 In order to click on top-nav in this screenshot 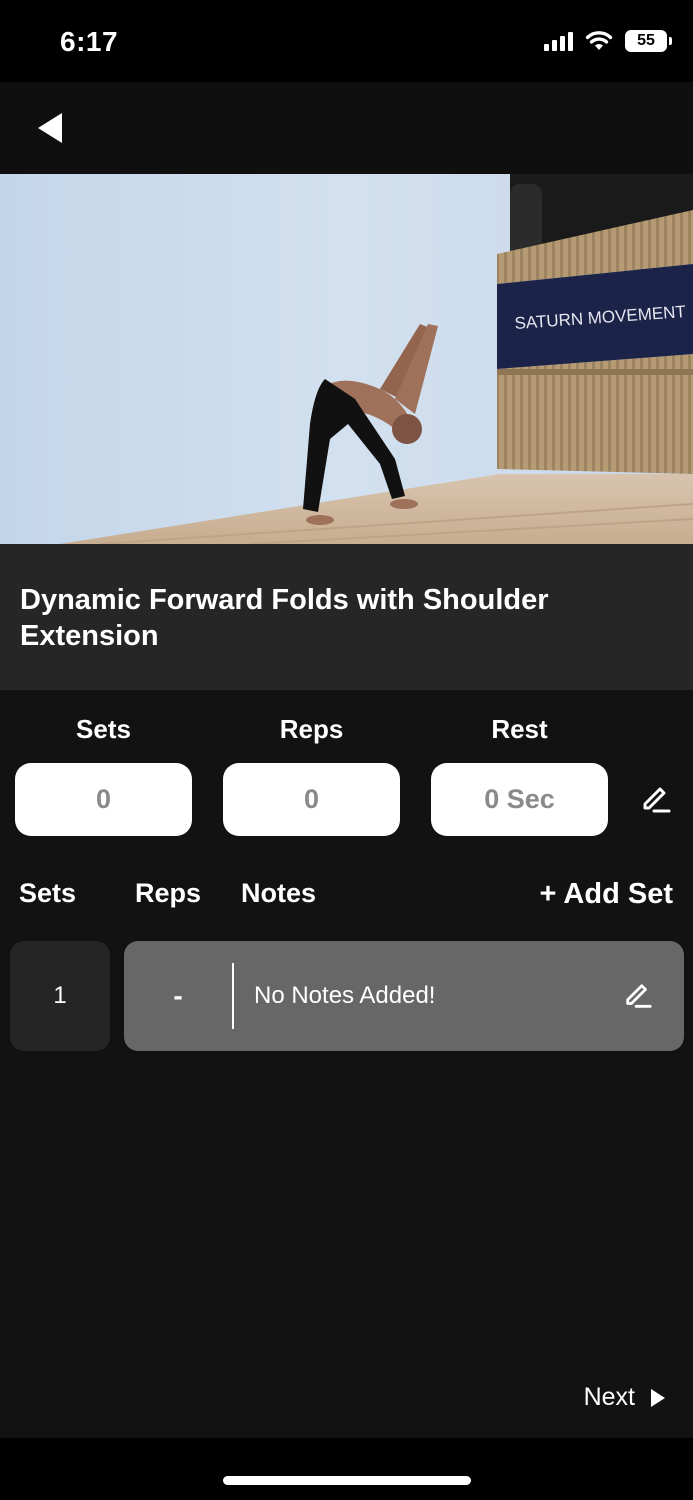, I will do `click(346, 128)`.